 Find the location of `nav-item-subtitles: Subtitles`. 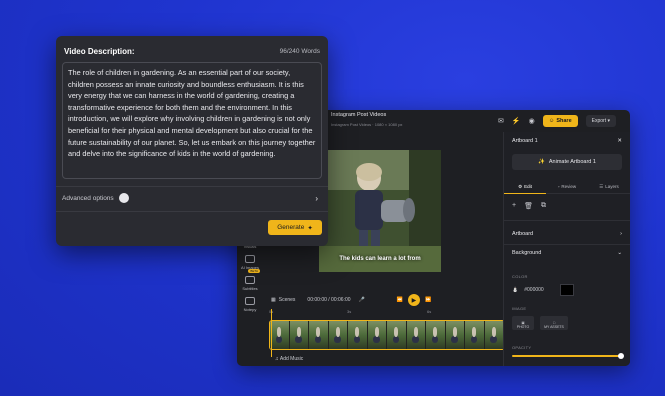

nav-item-subtitles: Subtitles is located at coordinates (249, 288).